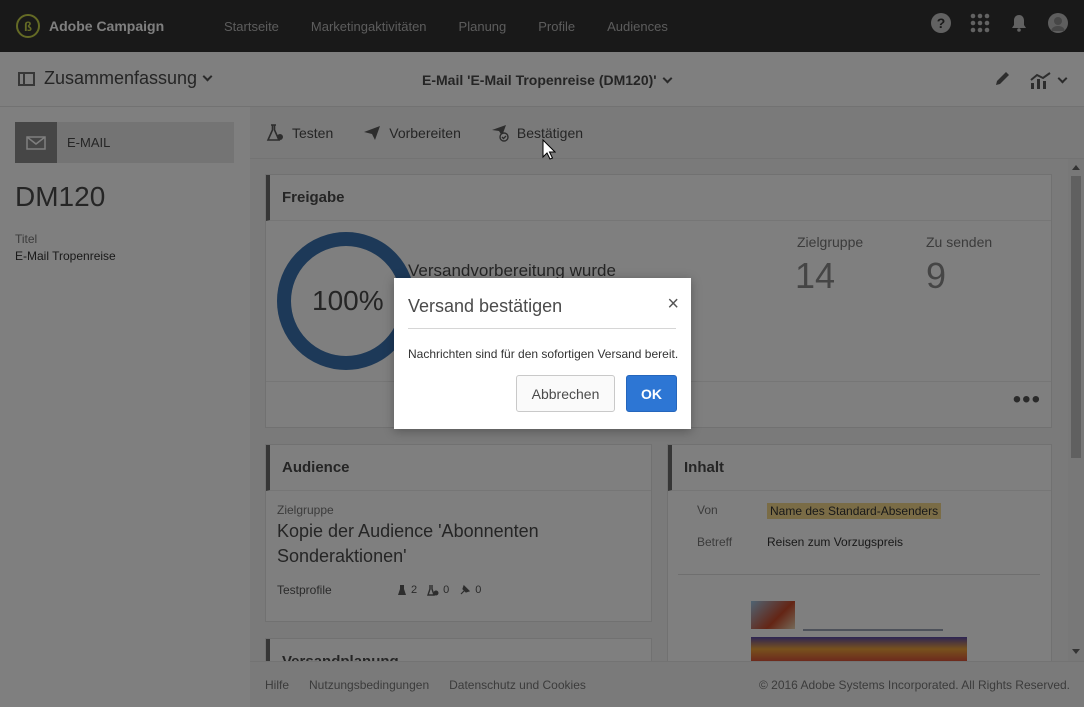 The image size is (1084, 707). I want to click on close-icon: ×, so click(673, 304).